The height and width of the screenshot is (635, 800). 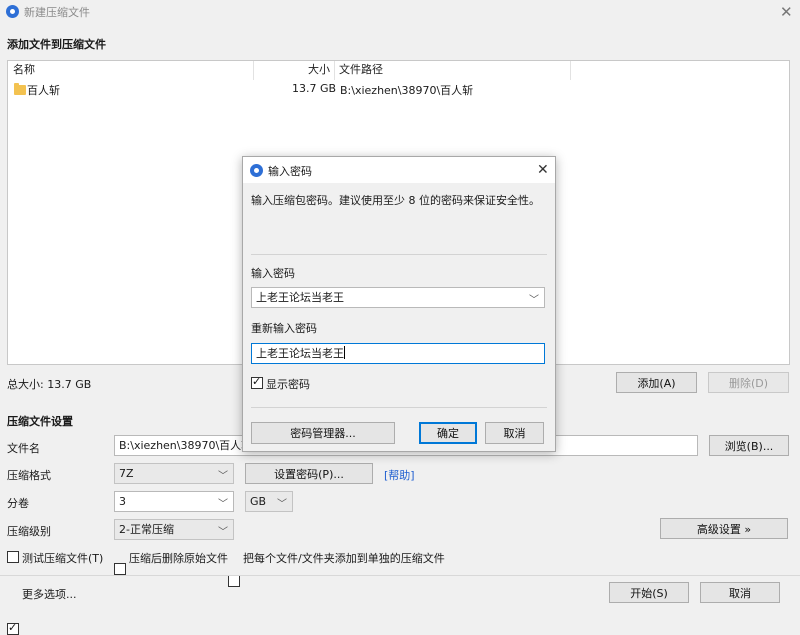 What do you see at coordinates (56, 44) in the screenshot?
I see `section-add-title: 添加文件到压缩文件` at bounding box center [56, 44].